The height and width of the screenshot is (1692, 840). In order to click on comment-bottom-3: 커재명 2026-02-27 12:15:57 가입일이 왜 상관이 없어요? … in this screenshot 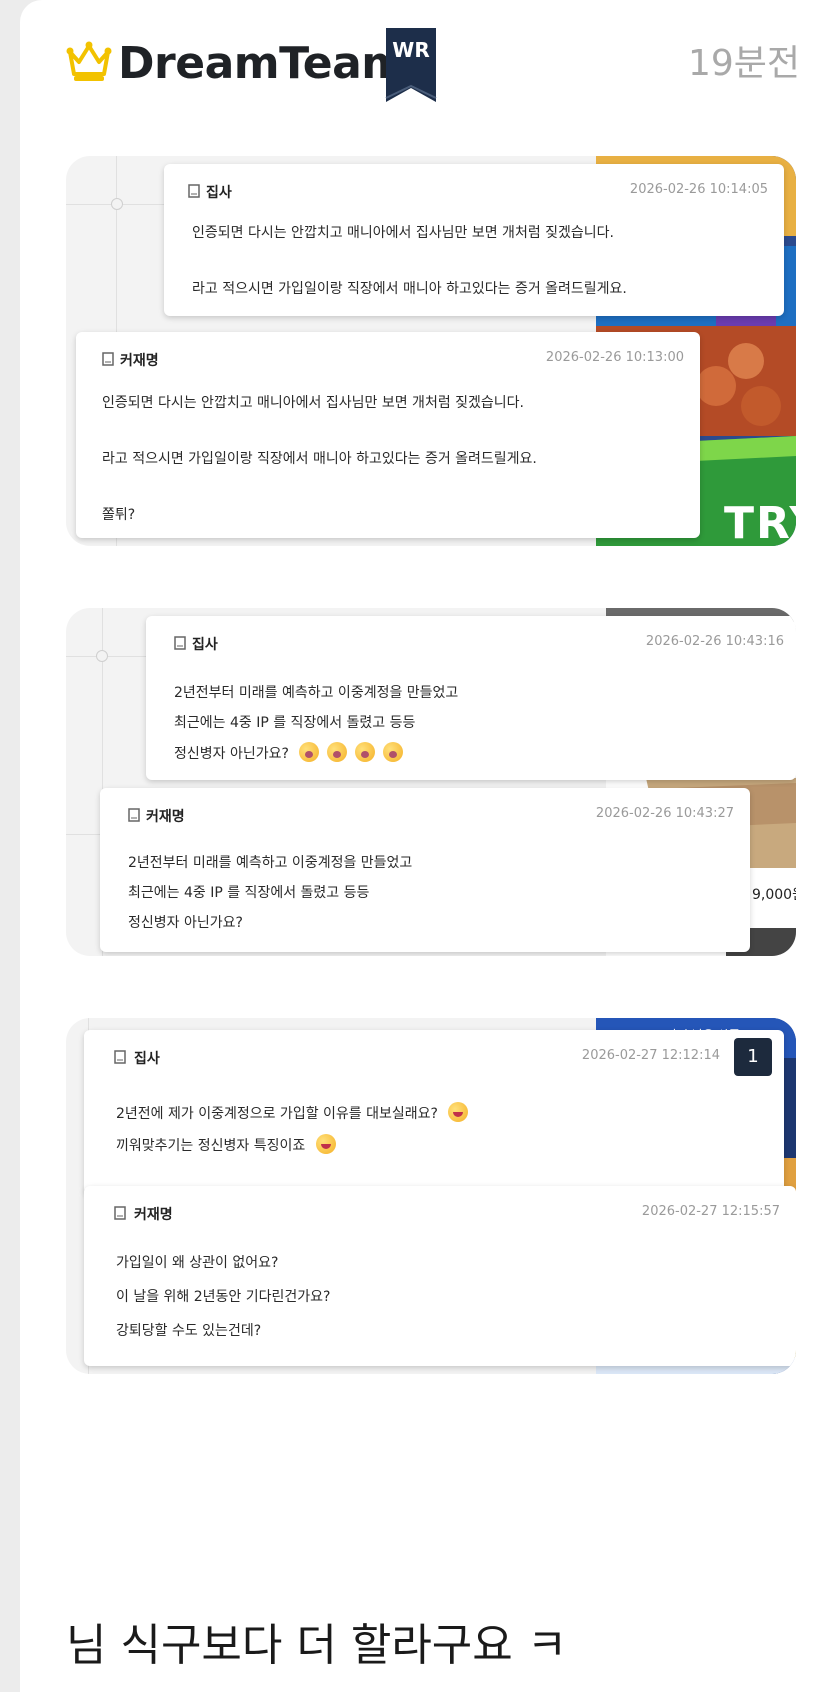, I will do `click(440, 1276)`.